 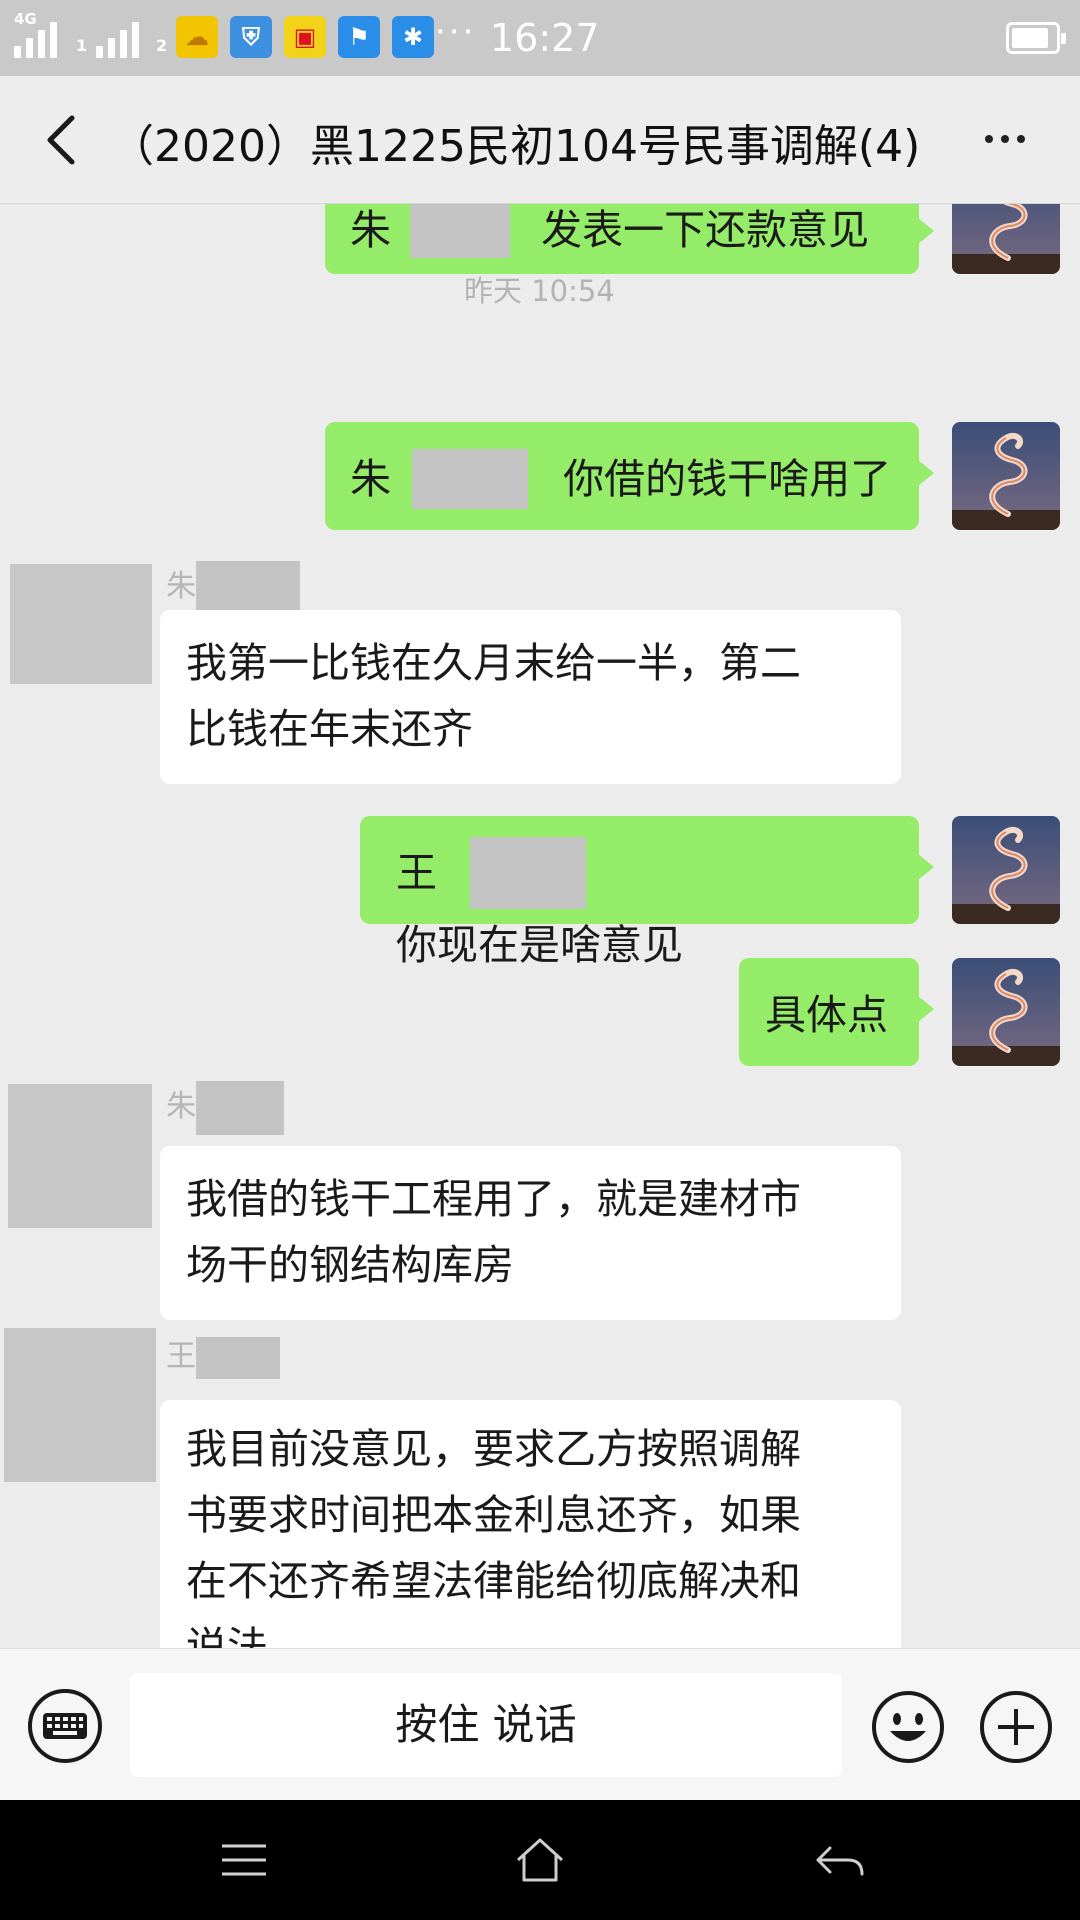 What do you see at coordinates (227, 1635) in the screenshot?
I see `message-text-line: 说法` at bounding box center [227, 1635].